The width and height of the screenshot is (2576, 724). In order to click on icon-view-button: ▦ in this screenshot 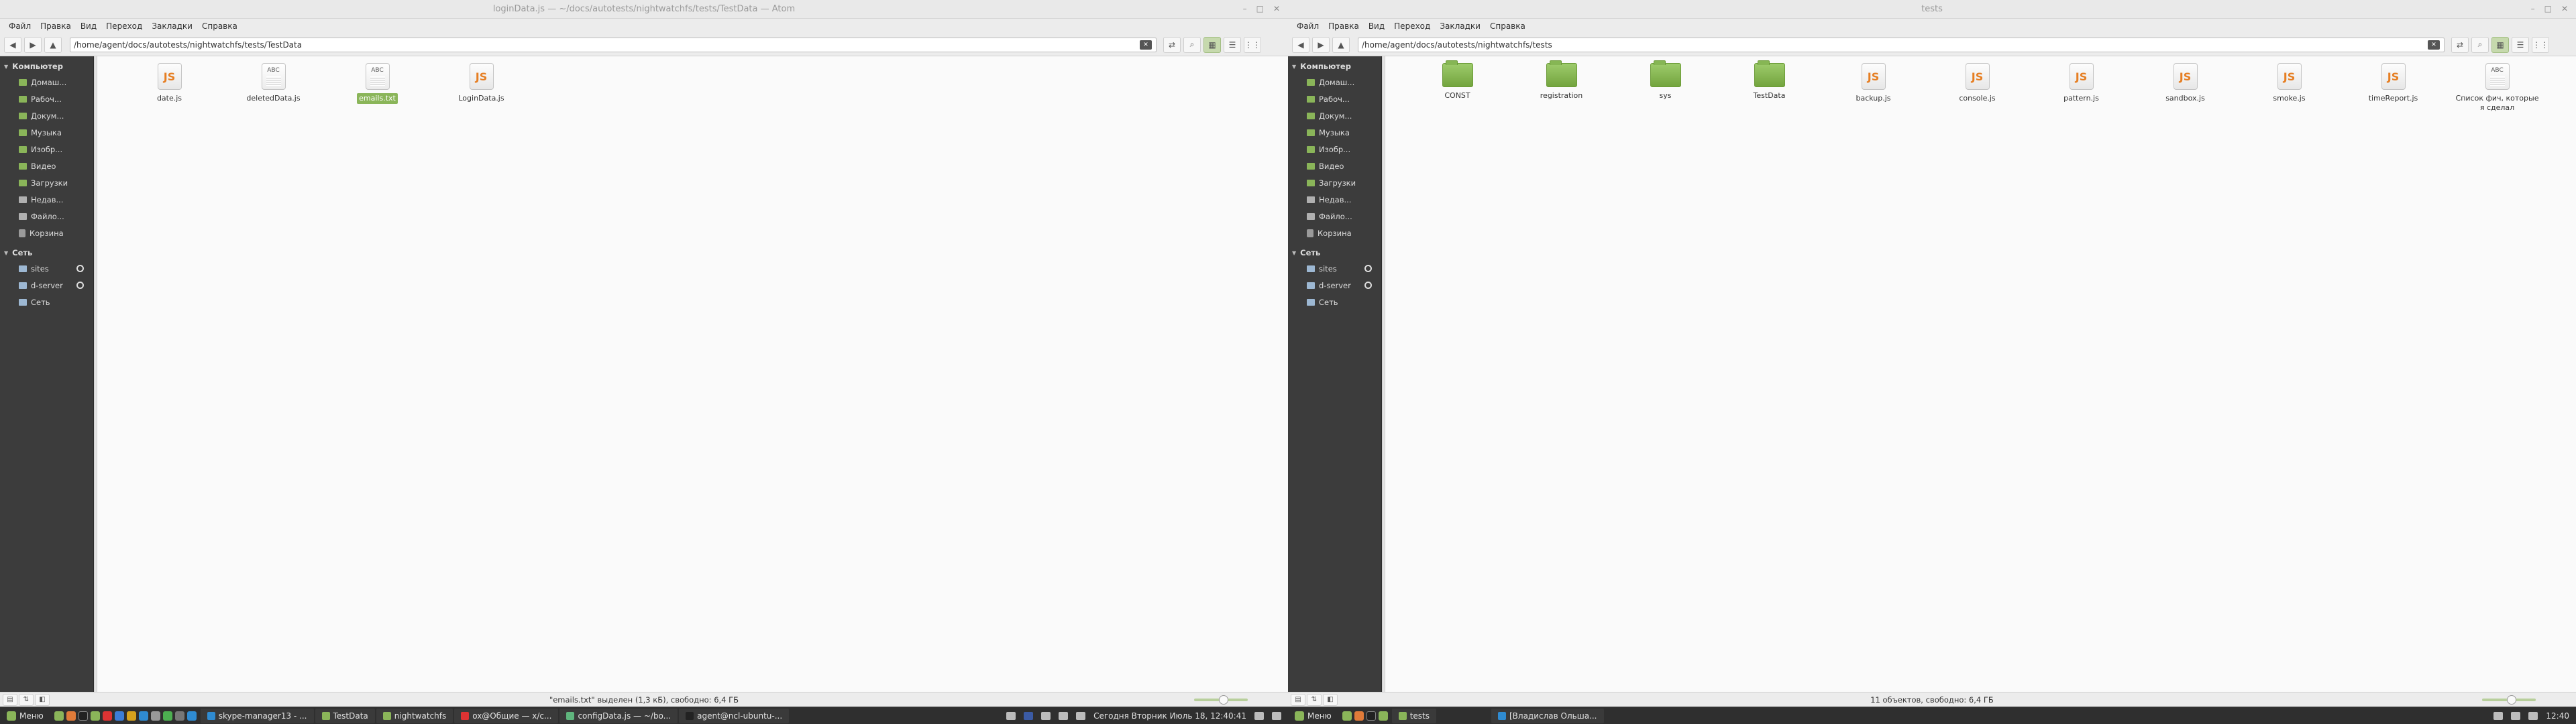, I will do `click(2500, 44)`.